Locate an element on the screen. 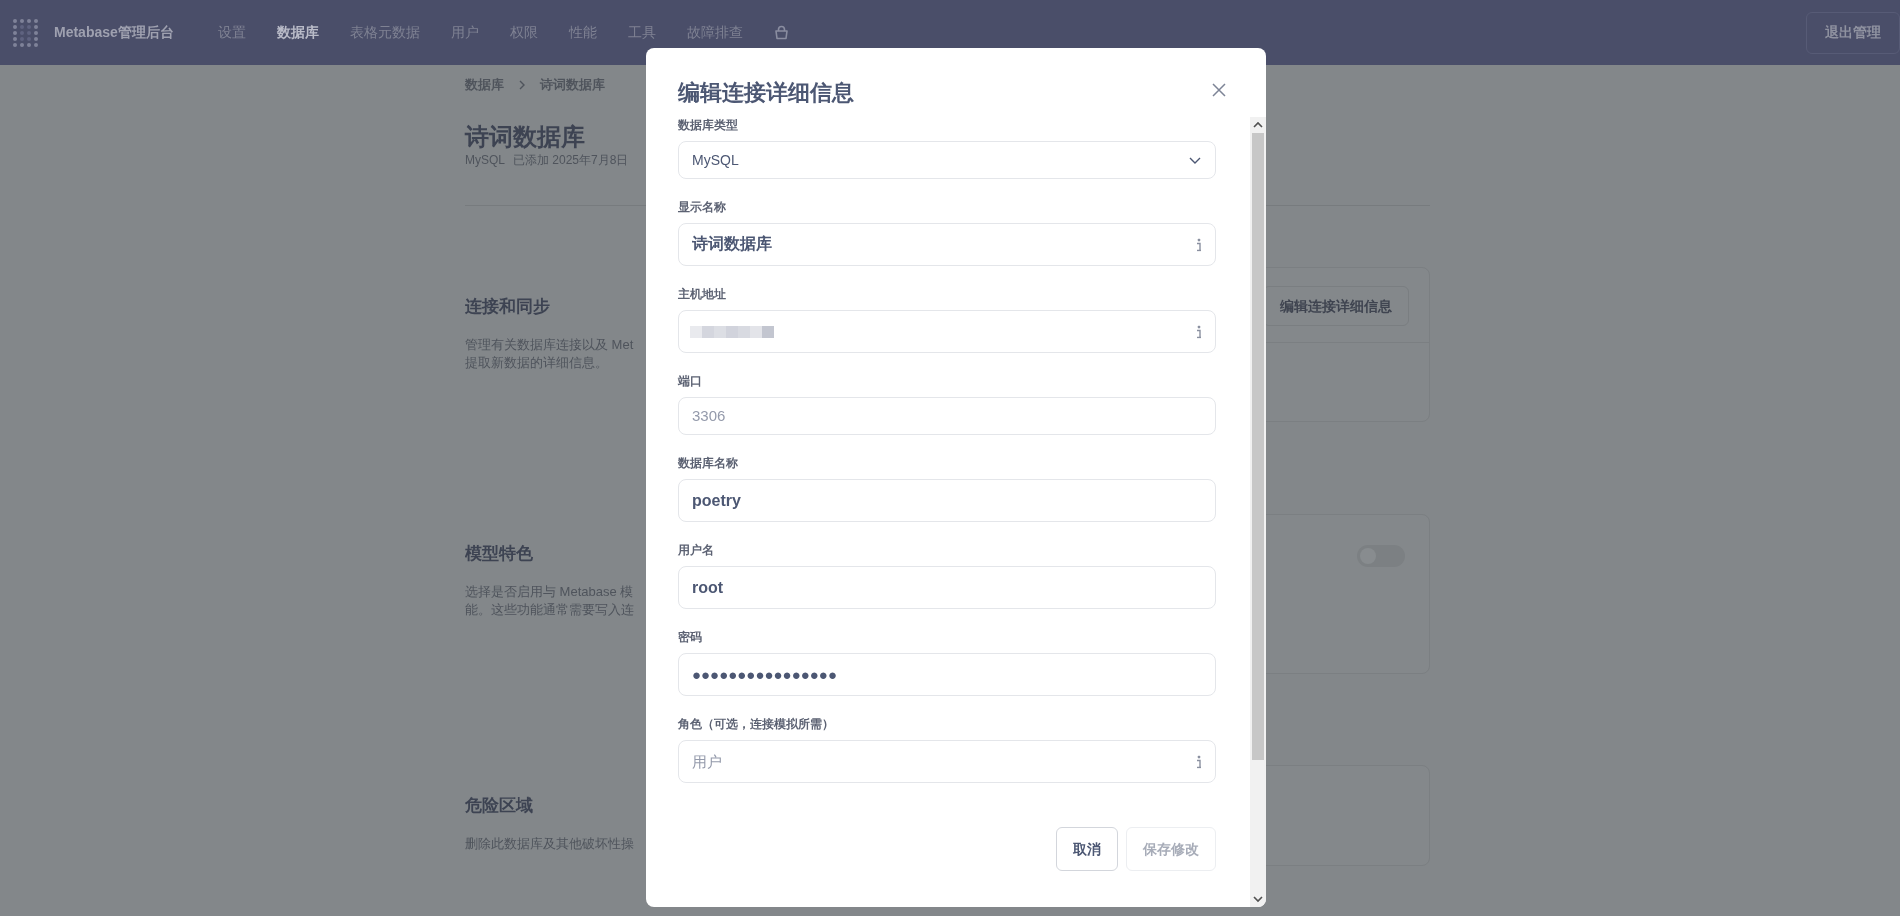  field-label: 数据库名称 is located at coordinates (708, 463).